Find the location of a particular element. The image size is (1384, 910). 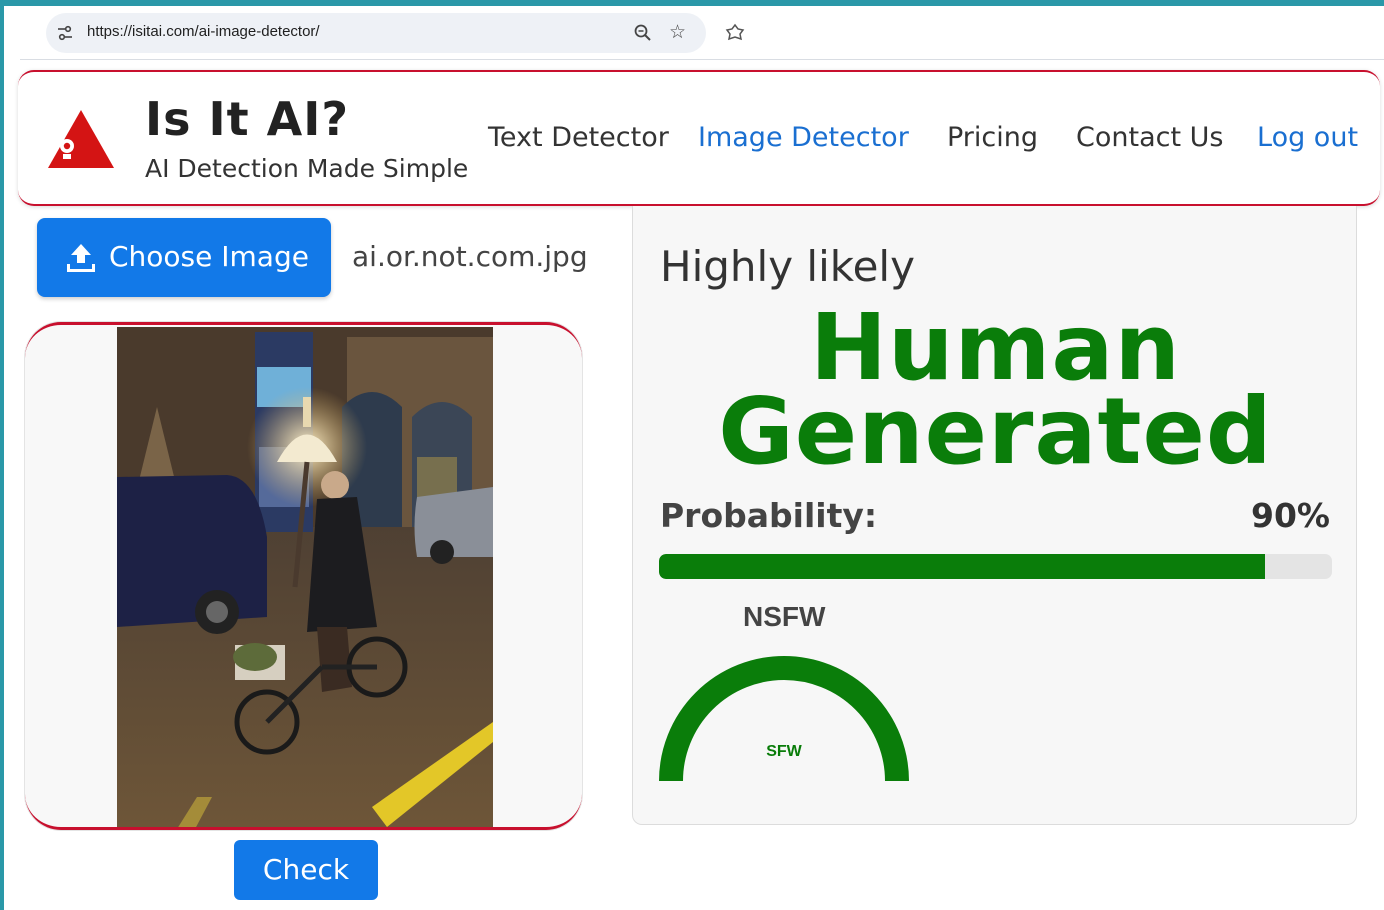

likelihood-text: Highly likely is located at coordinates (787, 266).